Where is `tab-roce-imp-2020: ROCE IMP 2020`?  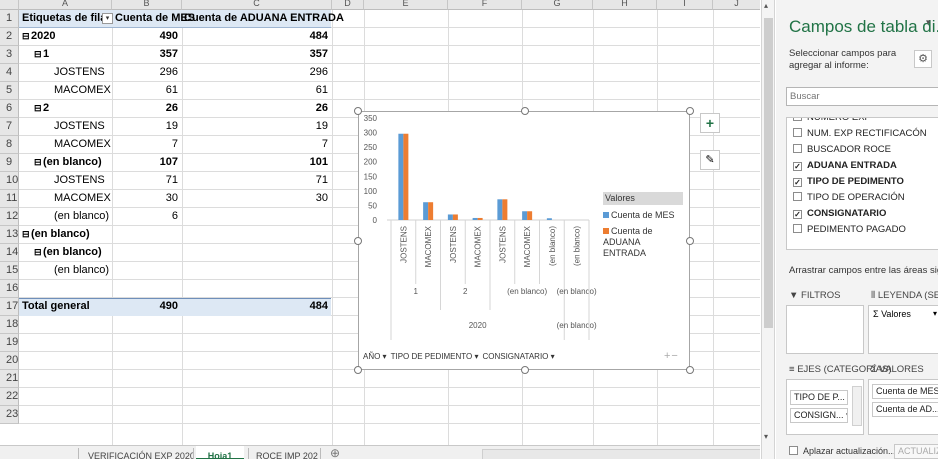 tab-roce-imp-2020: ROCE IMP 2020 is located at coordinates (287, 452).